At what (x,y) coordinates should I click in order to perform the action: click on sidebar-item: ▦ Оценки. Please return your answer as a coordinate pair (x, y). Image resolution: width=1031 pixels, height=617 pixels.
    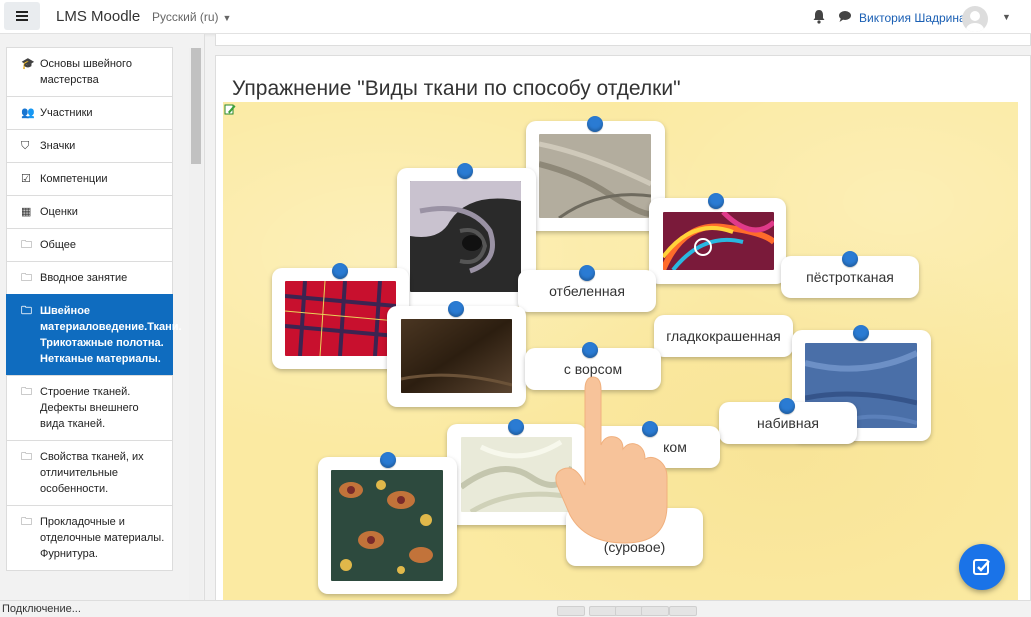
    Looking at the image, I should click on (89, 212).